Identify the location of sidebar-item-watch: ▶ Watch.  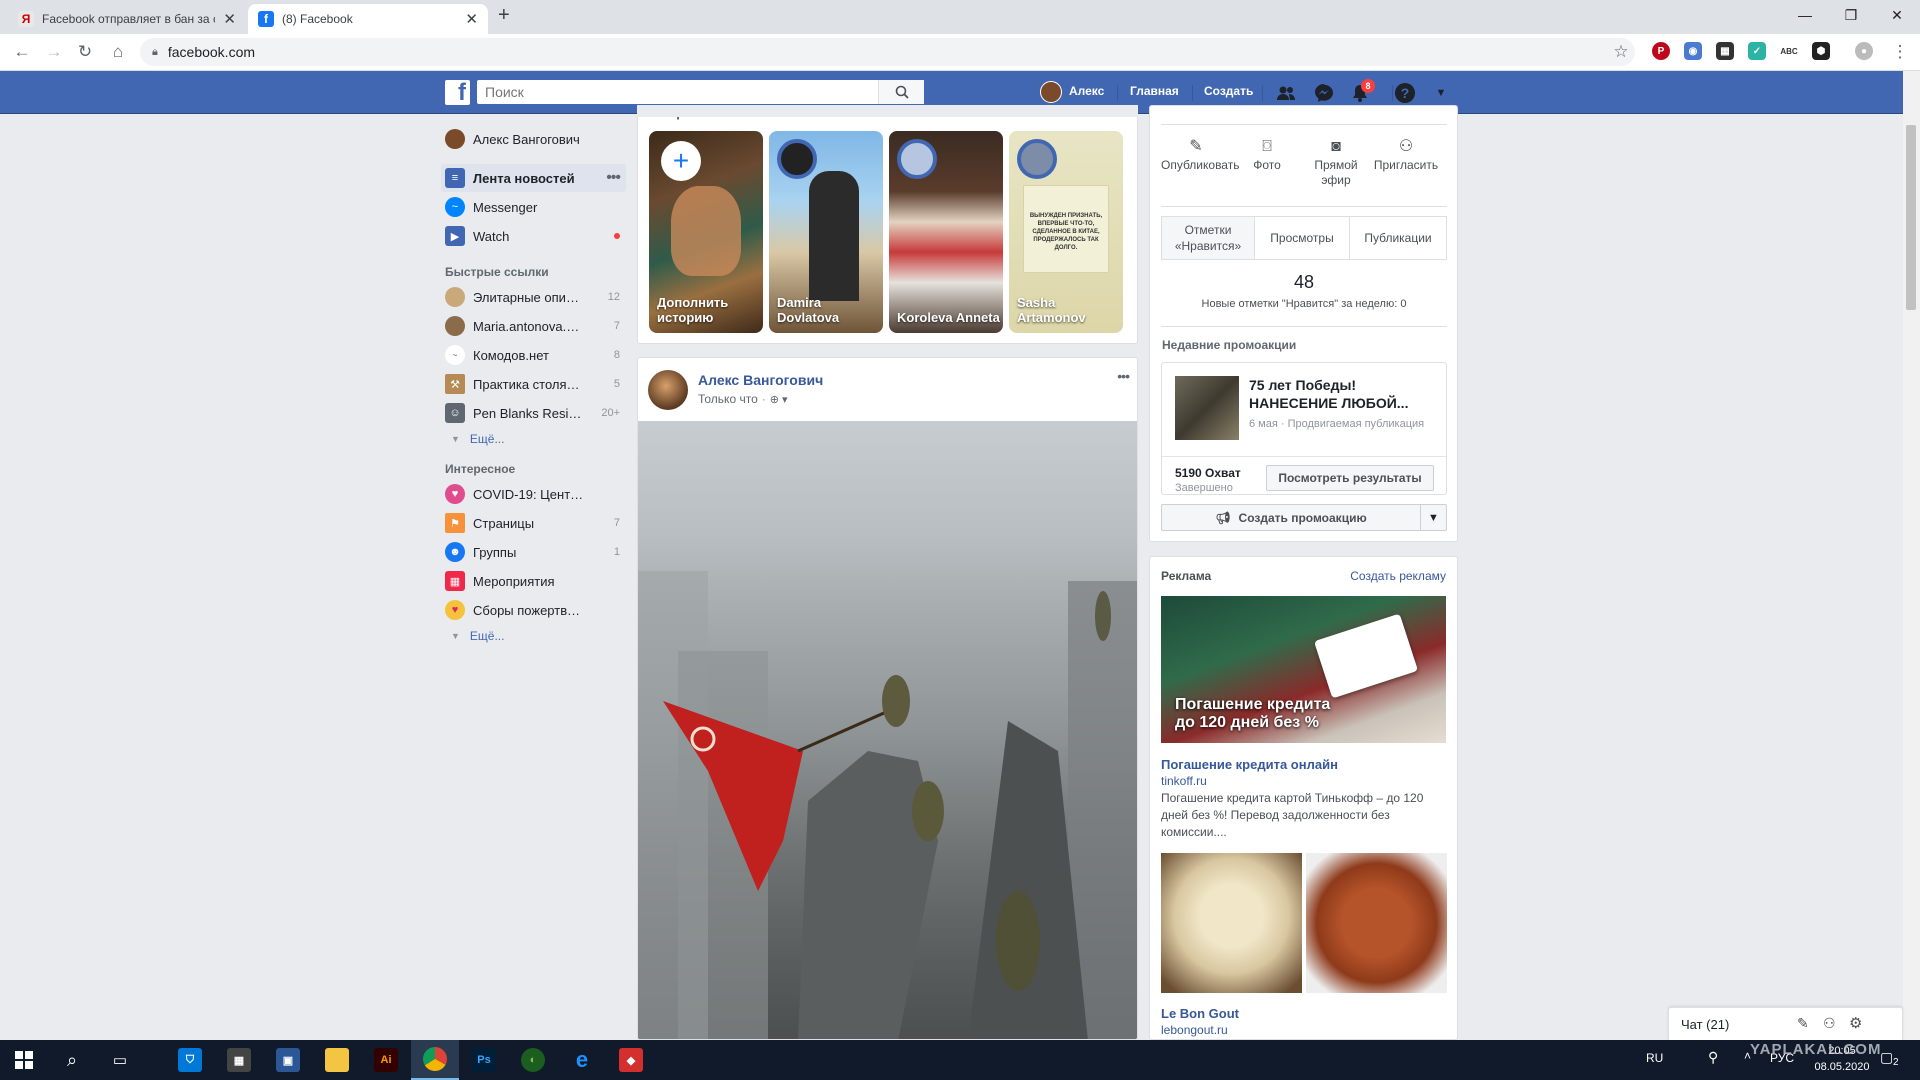
(533, 236).